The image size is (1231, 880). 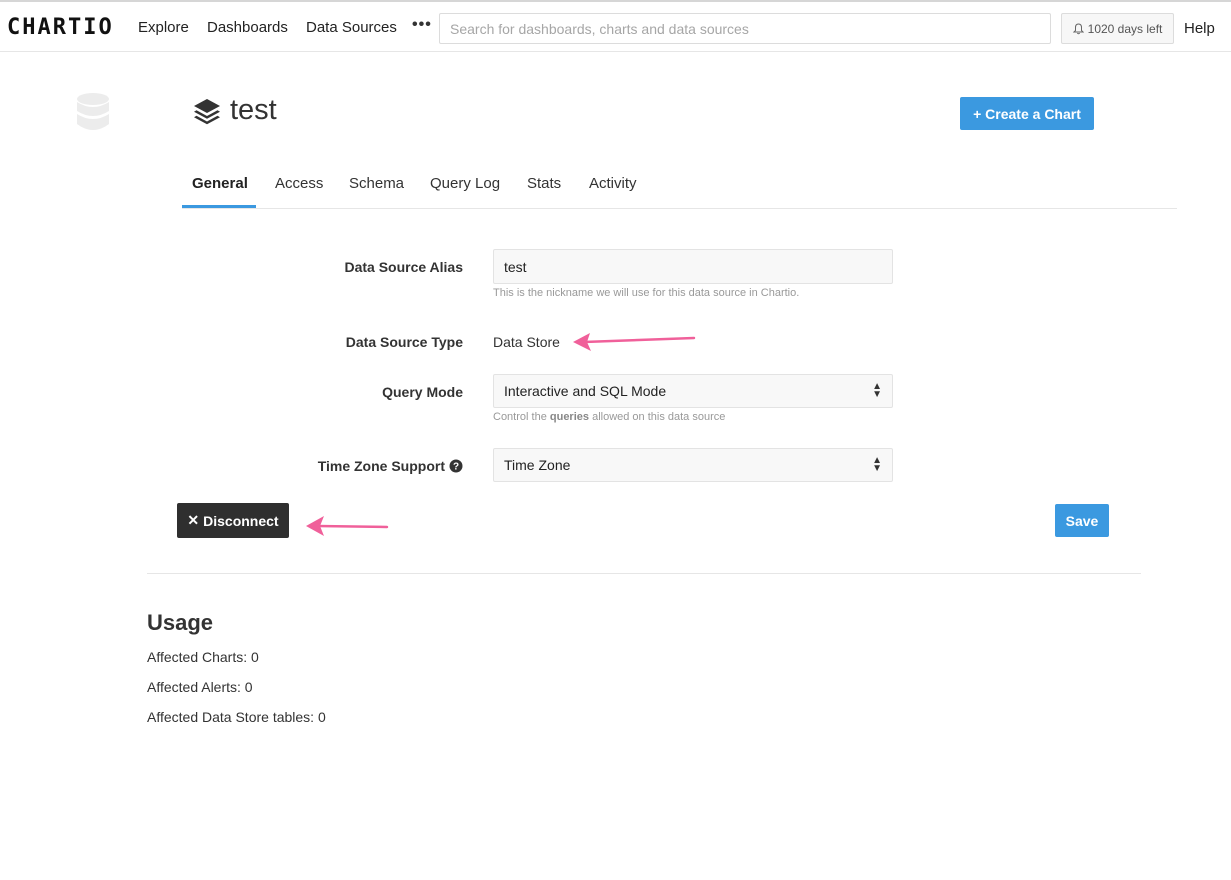 I want to click on tab-stats: Stats, so click(x=544, y=183).